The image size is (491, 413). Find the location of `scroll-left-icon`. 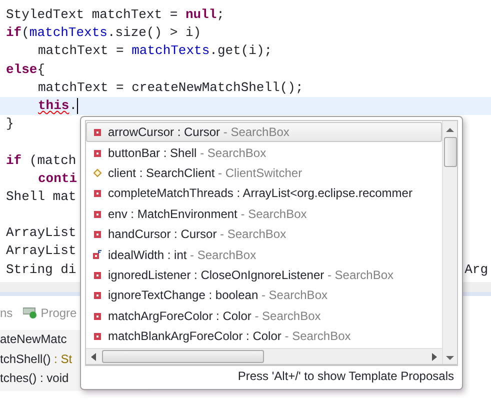

scroll-left-icon is located at coordinates (94, 356).